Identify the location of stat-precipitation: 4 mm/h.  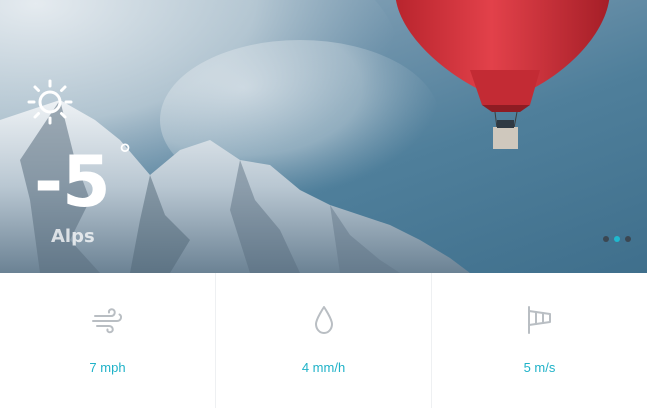
(324, 340).